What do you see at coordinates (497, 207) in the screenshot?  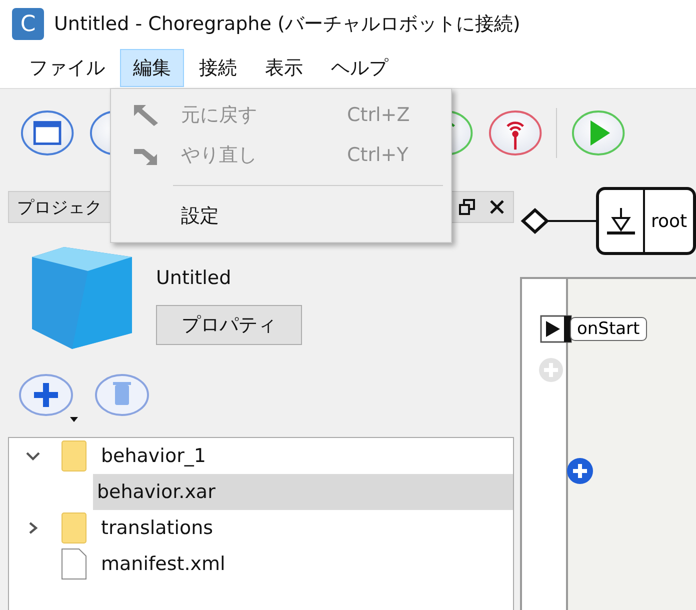 I see `close-icon` at bounding box center [497, 207].